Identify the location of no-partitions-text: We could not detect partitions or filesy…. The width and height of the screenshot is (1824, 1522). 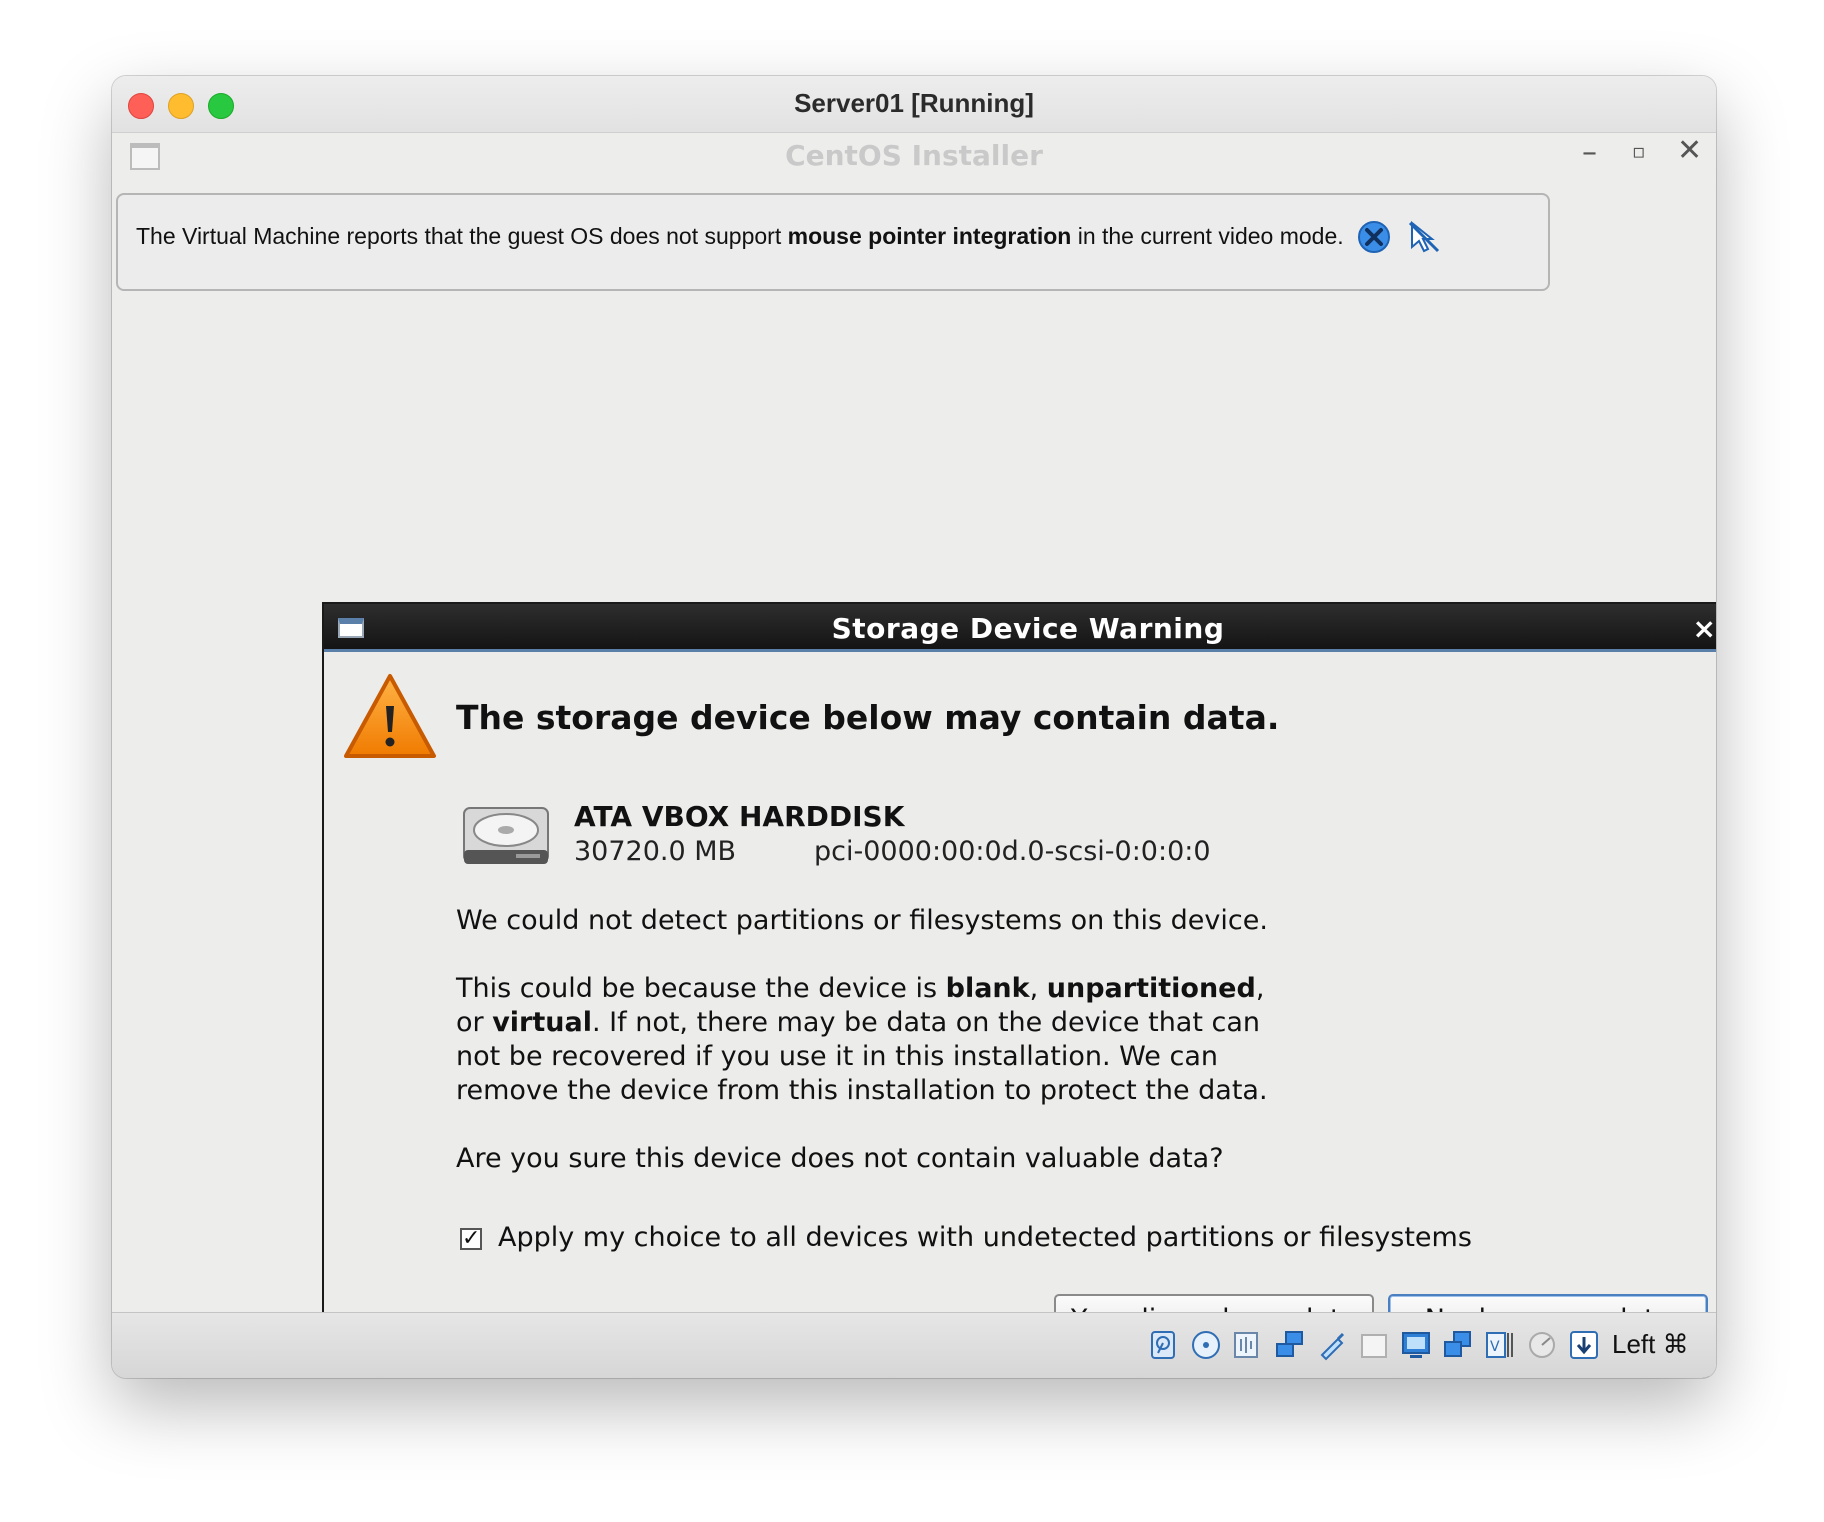
(862, 920).